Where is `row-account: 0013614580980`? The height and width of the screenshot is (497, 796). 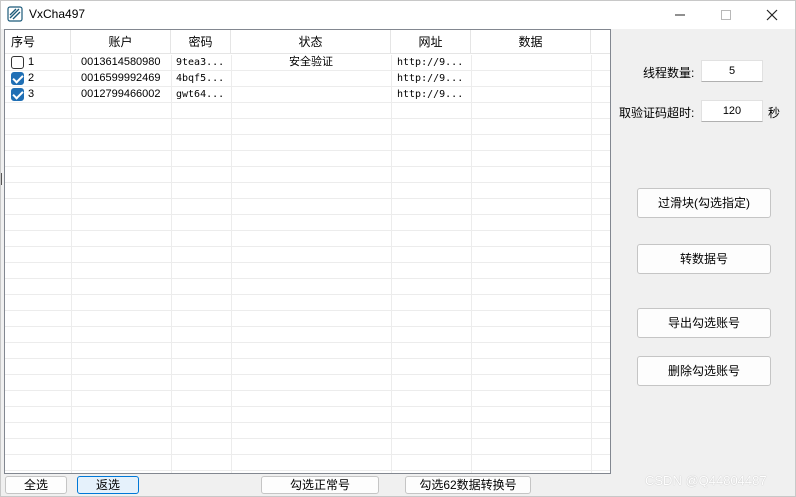 row-account: 0013614580980 is located at coordinates (121, 62).